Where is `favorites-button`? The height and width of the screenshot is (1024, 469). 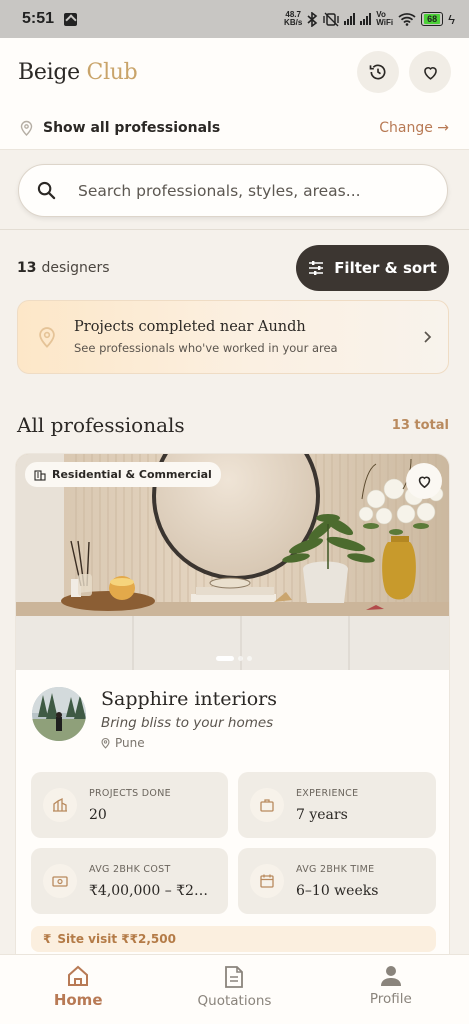
favorites-button is located at coordinates (430, 72).